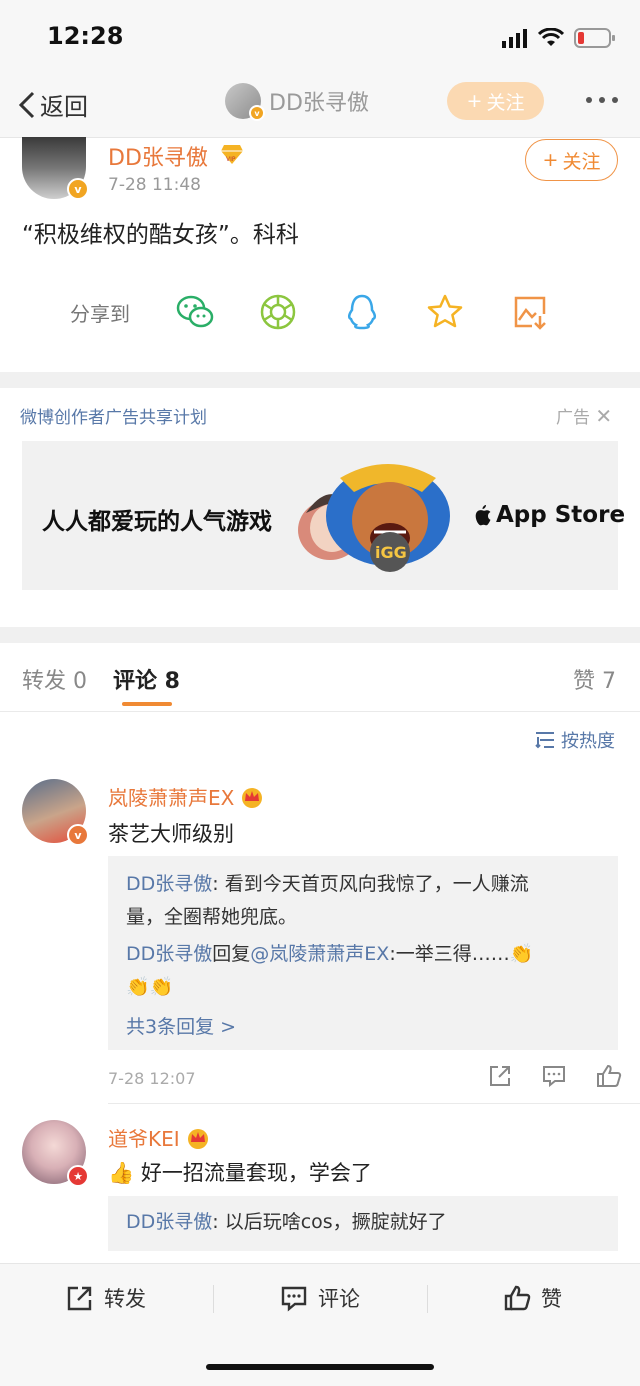 The width and height of the screenshot is (640, 1386). I want to click on reply-text-cont: 👏👏, so click(150, 987).